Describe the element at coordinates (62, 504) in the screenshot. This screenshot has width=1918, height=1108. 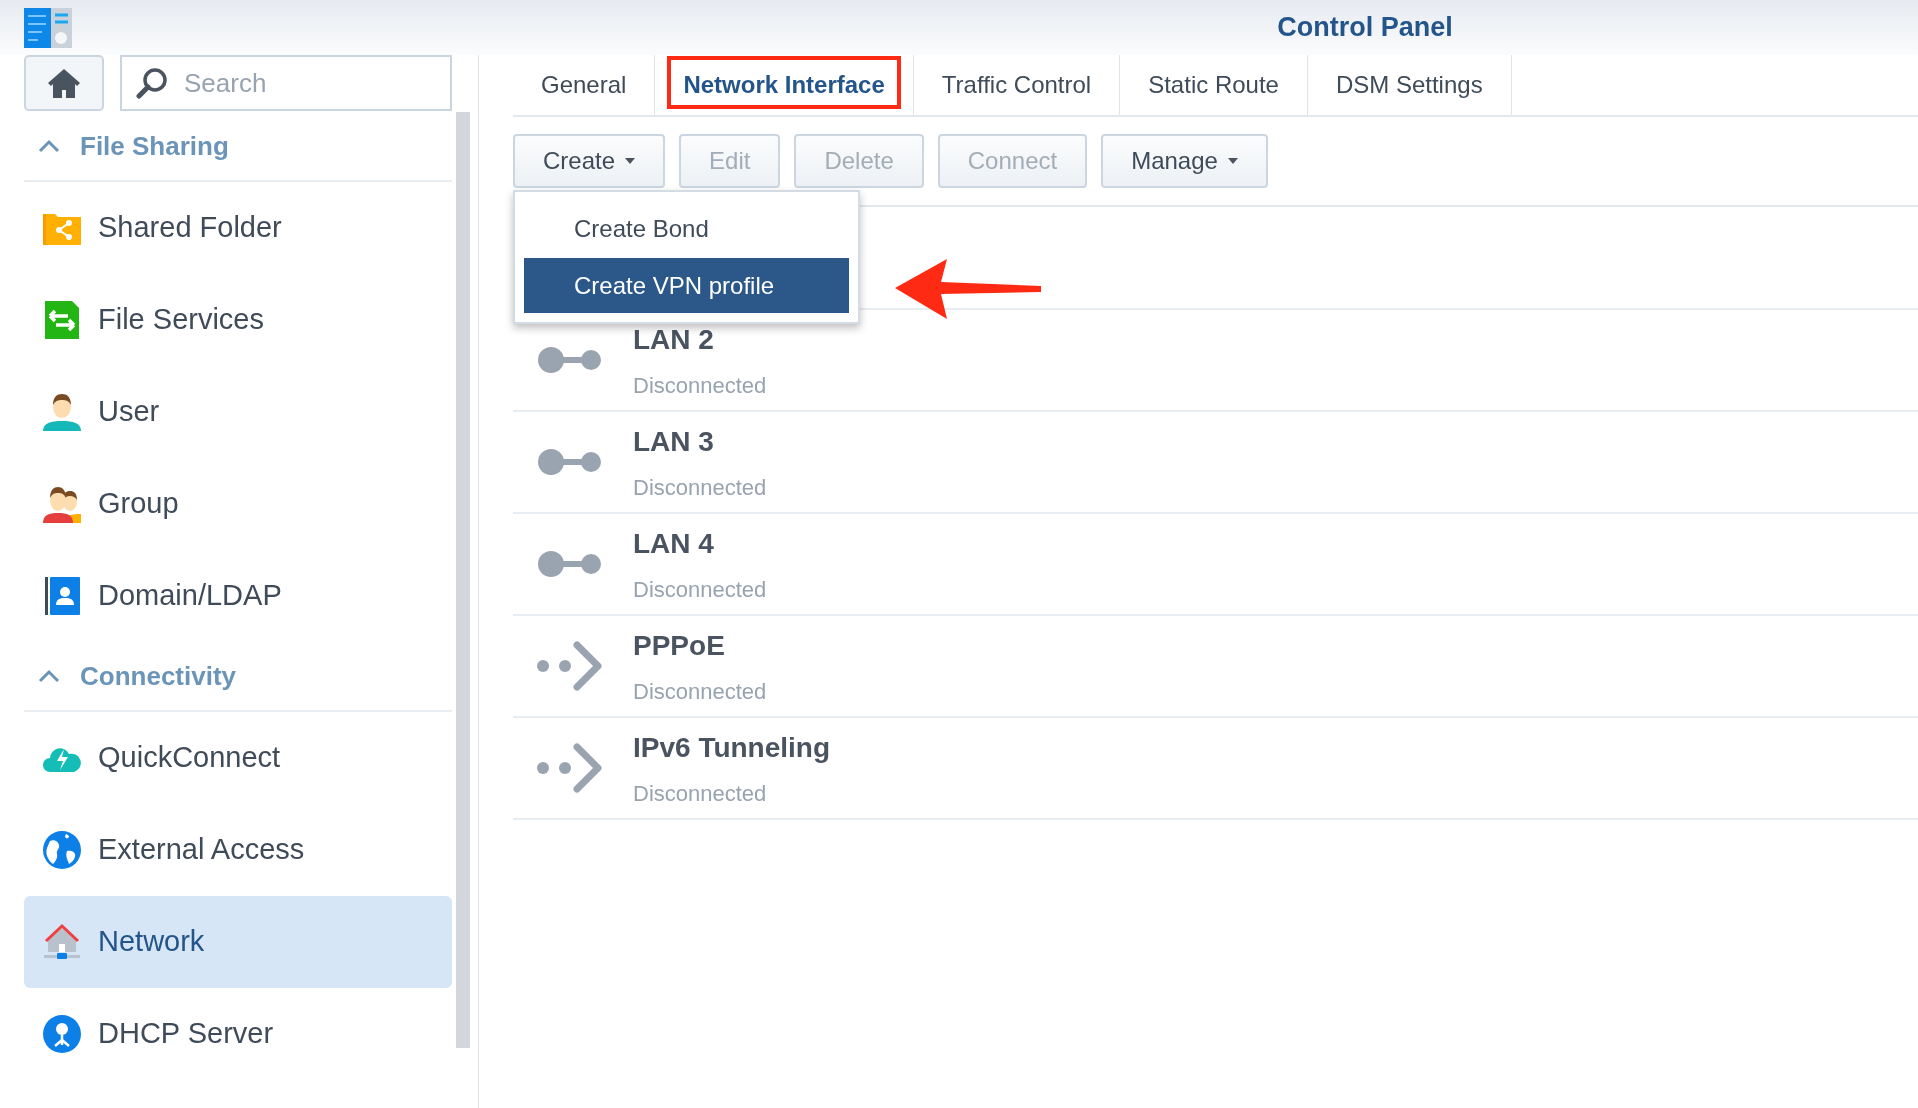
I see `group-icon` at that location.